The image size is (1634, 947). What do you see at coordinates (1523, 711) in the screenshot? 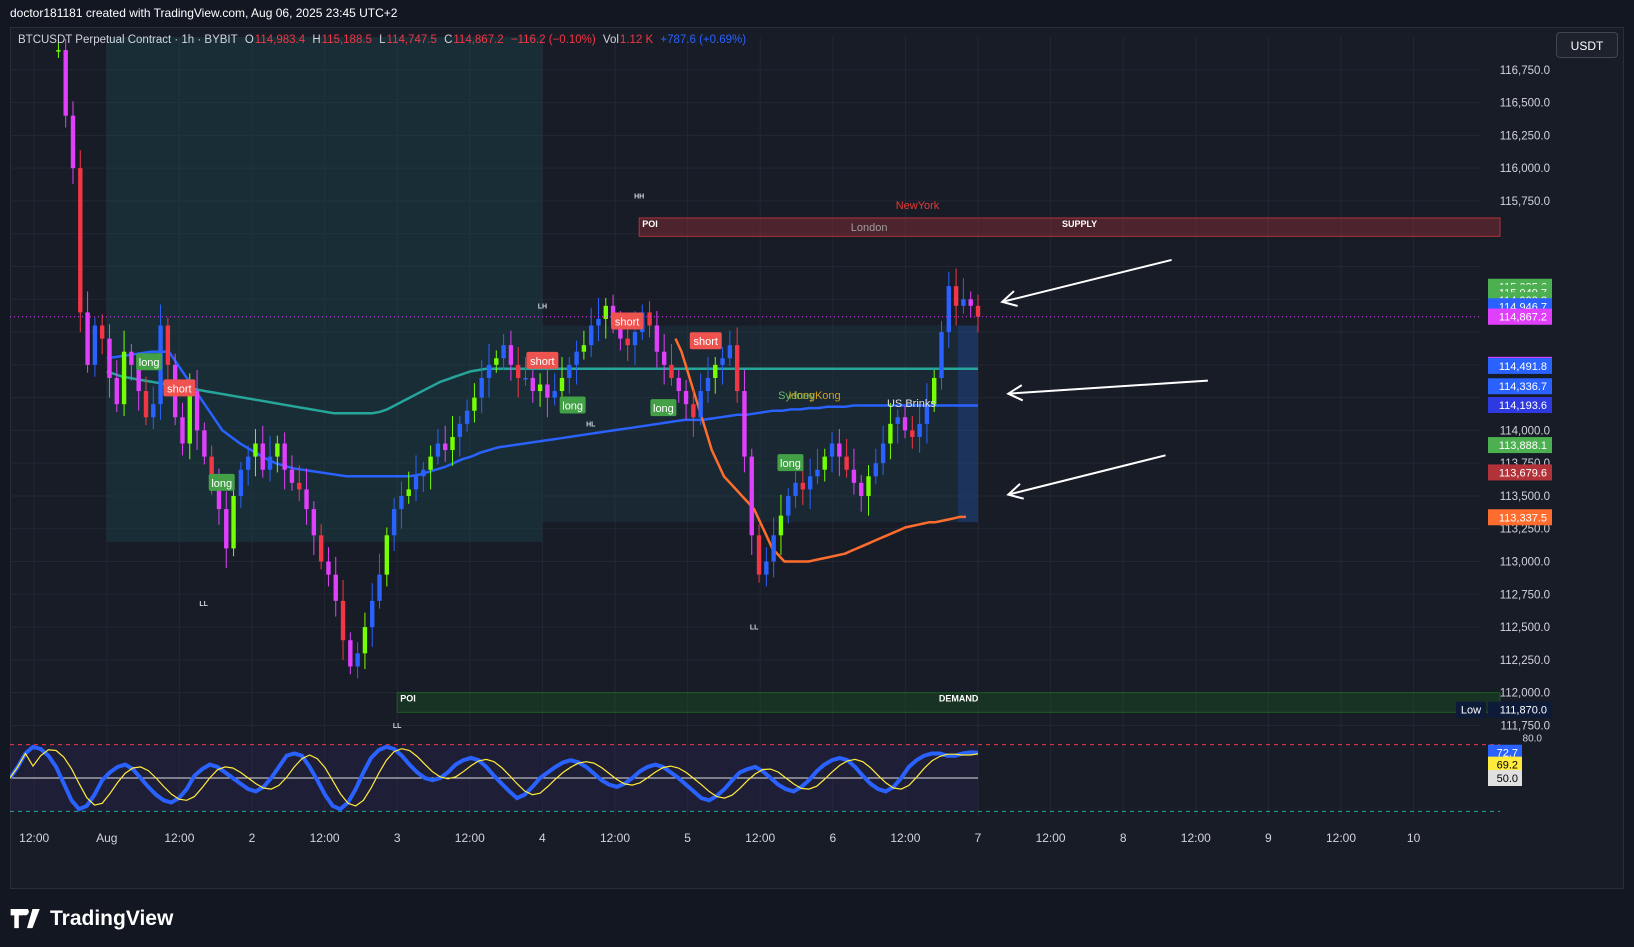
I see `price-label-text: 111,870.0` at bounding box center [1523, 711].